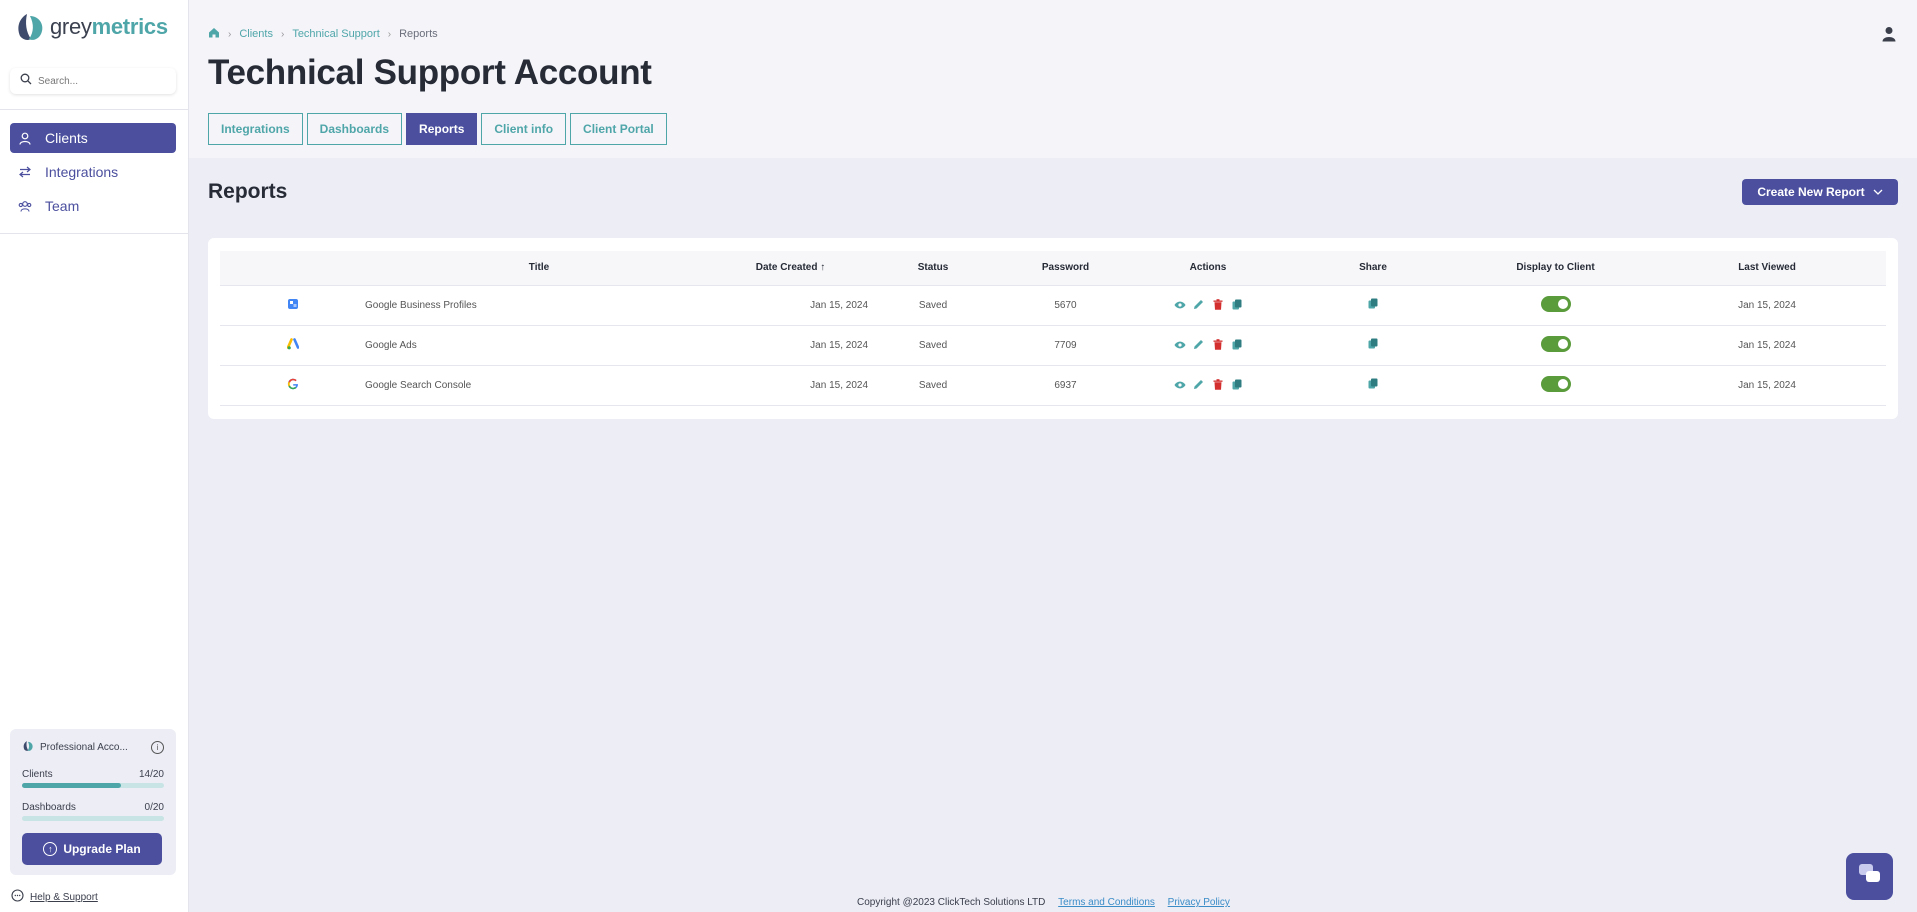  What do you see at coordinates (823, 268) in the screenshot?
I see `sort-arrow-up-icon: ↑` at bounding box center [823, 268].